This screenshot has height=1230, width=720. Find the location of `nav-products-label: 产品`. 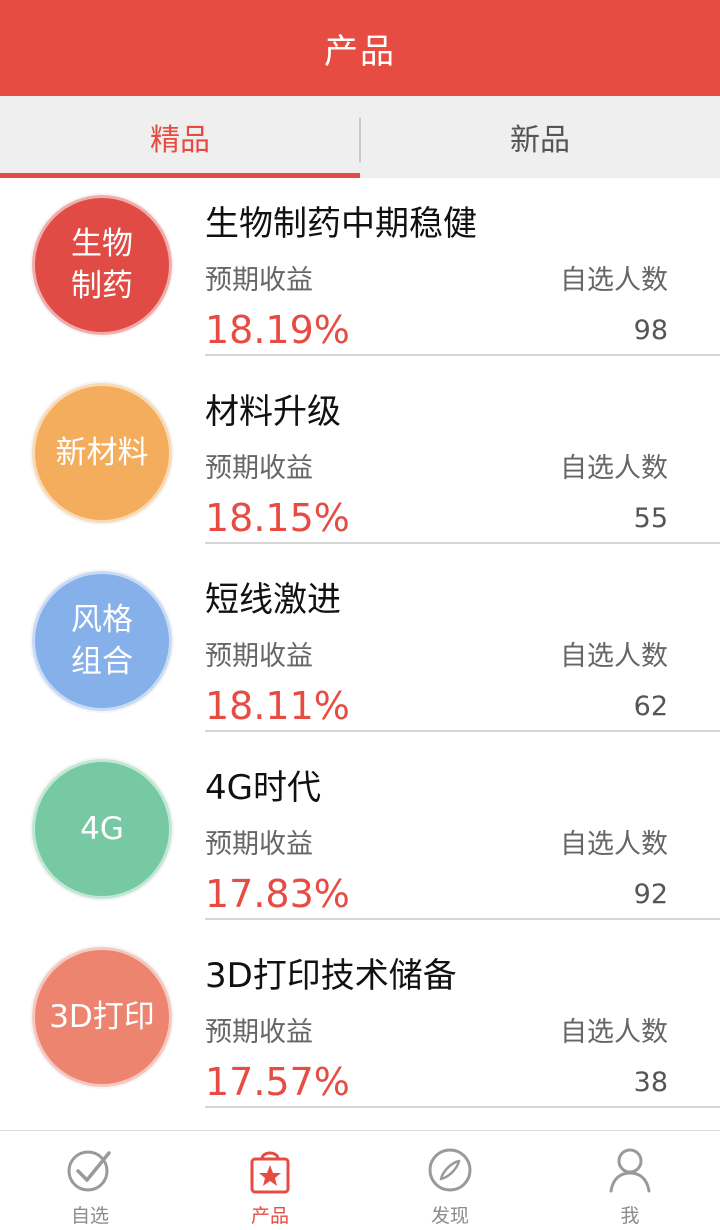

nav-products-label: 产品 is located at coordinates (269, 1216).